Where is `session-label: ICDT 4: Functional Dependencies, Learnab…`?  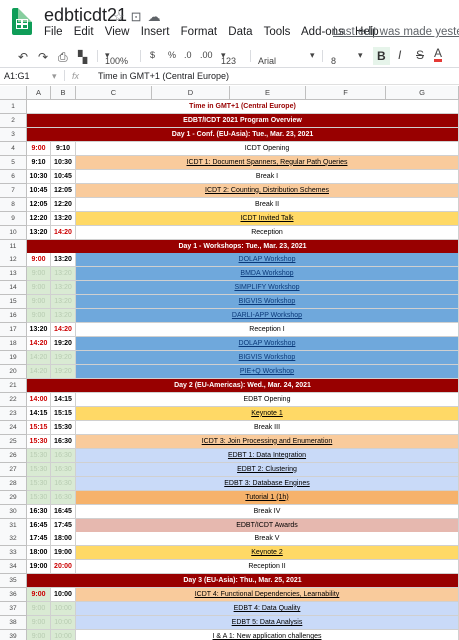 session-label: ICDT 4: Functional Dependencies, Learnab… is located at coordinates (267, 594).